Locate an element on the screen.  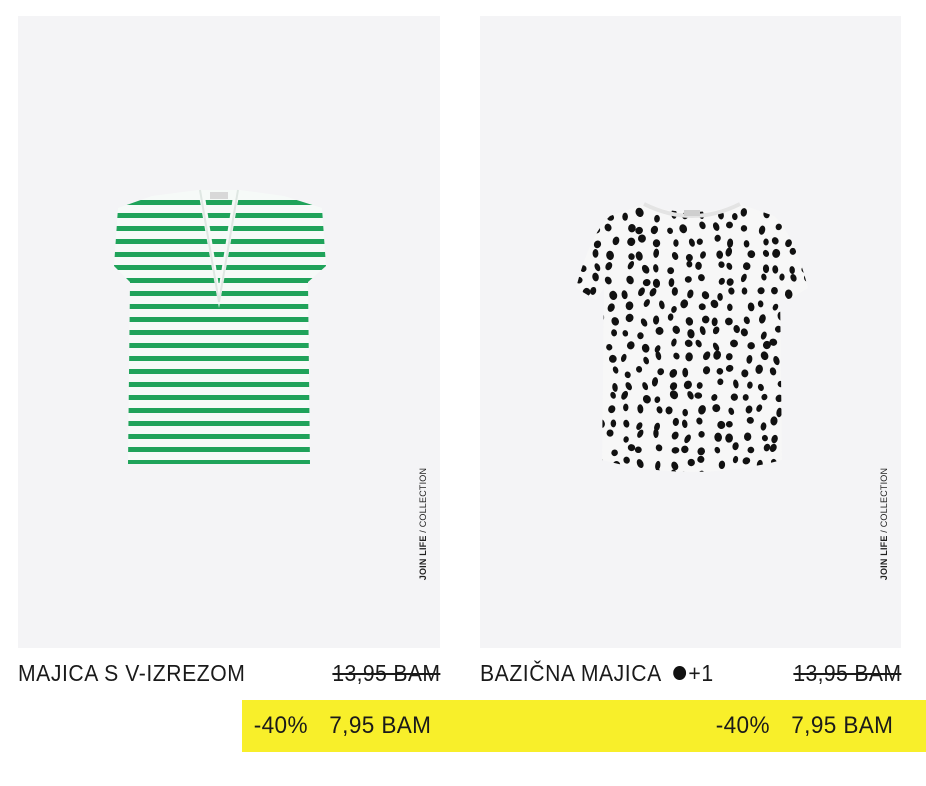
more-colors-count: +1 is located at coordinates (700, 673).